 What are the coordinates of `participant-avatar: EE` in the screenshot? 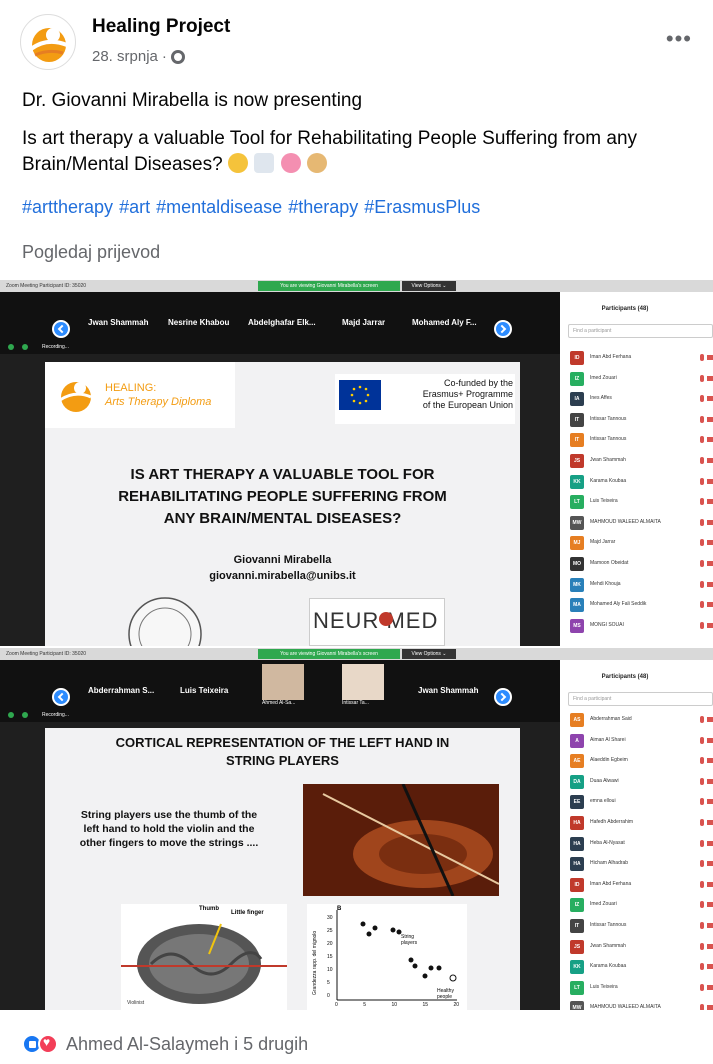 It's located at (577, 802).